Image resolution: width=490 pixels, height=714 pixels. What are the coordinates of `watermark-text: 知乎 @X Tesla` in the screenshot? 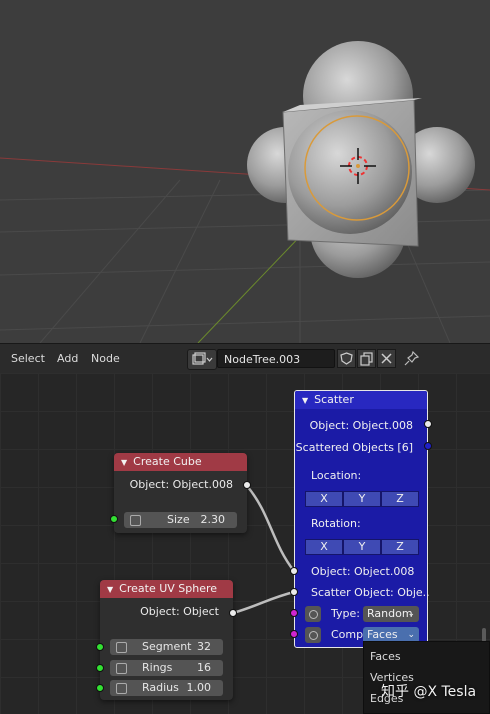 It's located at (429, 692).